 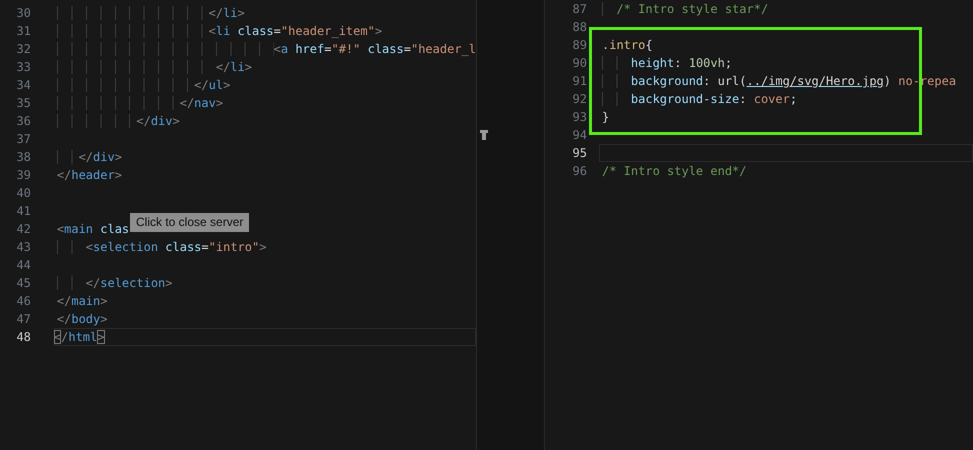 What do you see at coordinates (143, 85) in the screenshot?
I see `code-line: </ul>` at bounding box center [143, 85].